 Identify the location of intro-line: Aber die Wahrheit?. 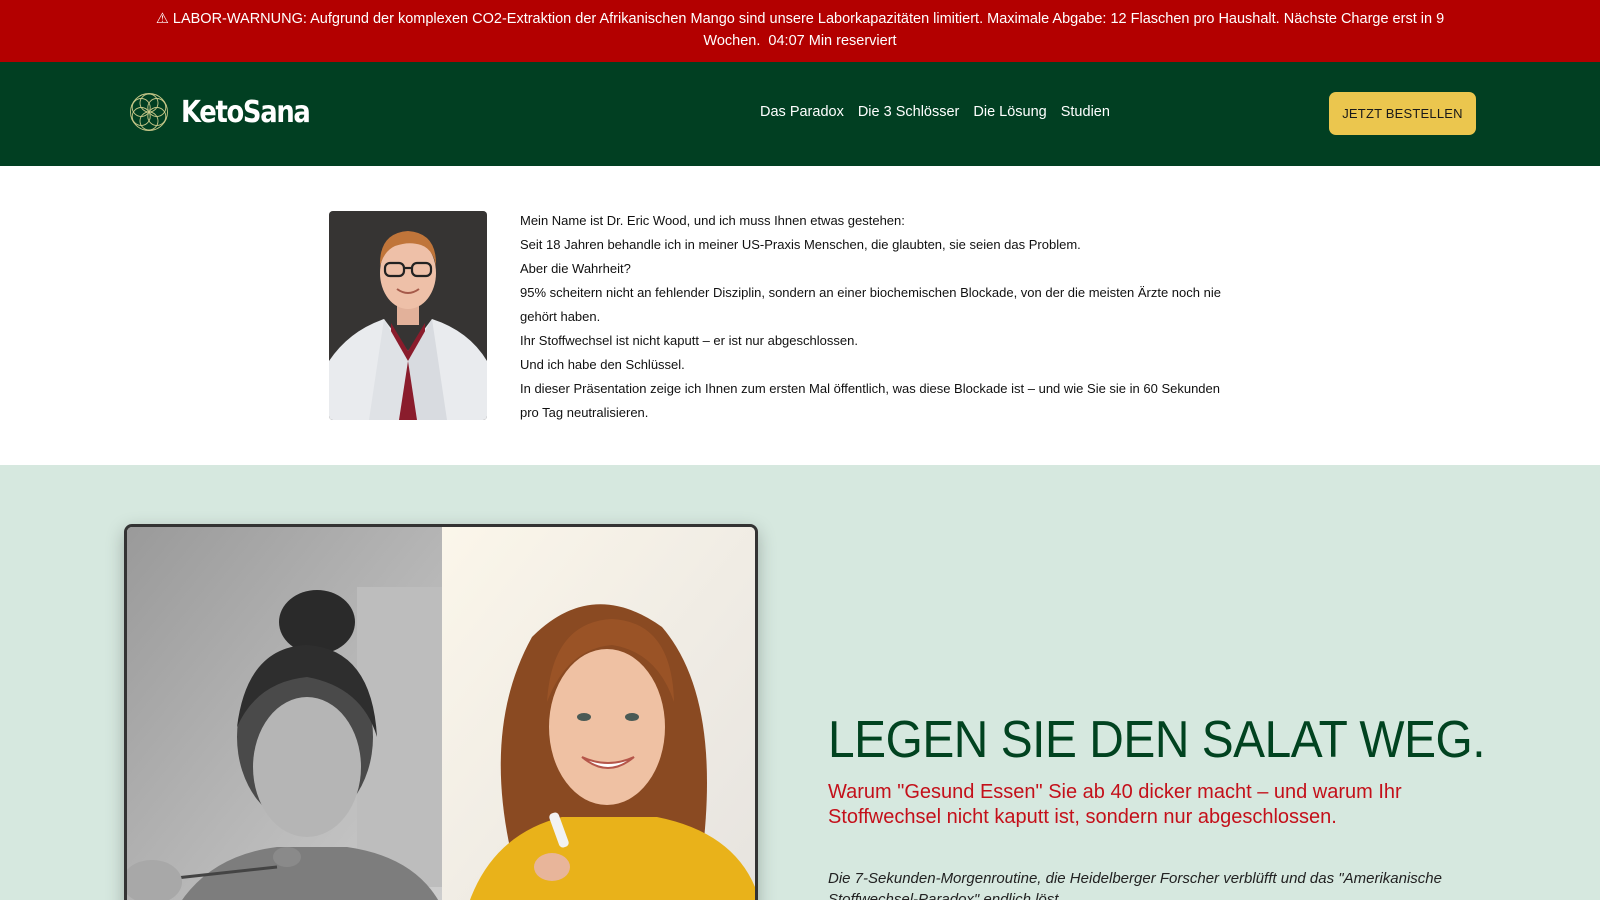
(575, 268).